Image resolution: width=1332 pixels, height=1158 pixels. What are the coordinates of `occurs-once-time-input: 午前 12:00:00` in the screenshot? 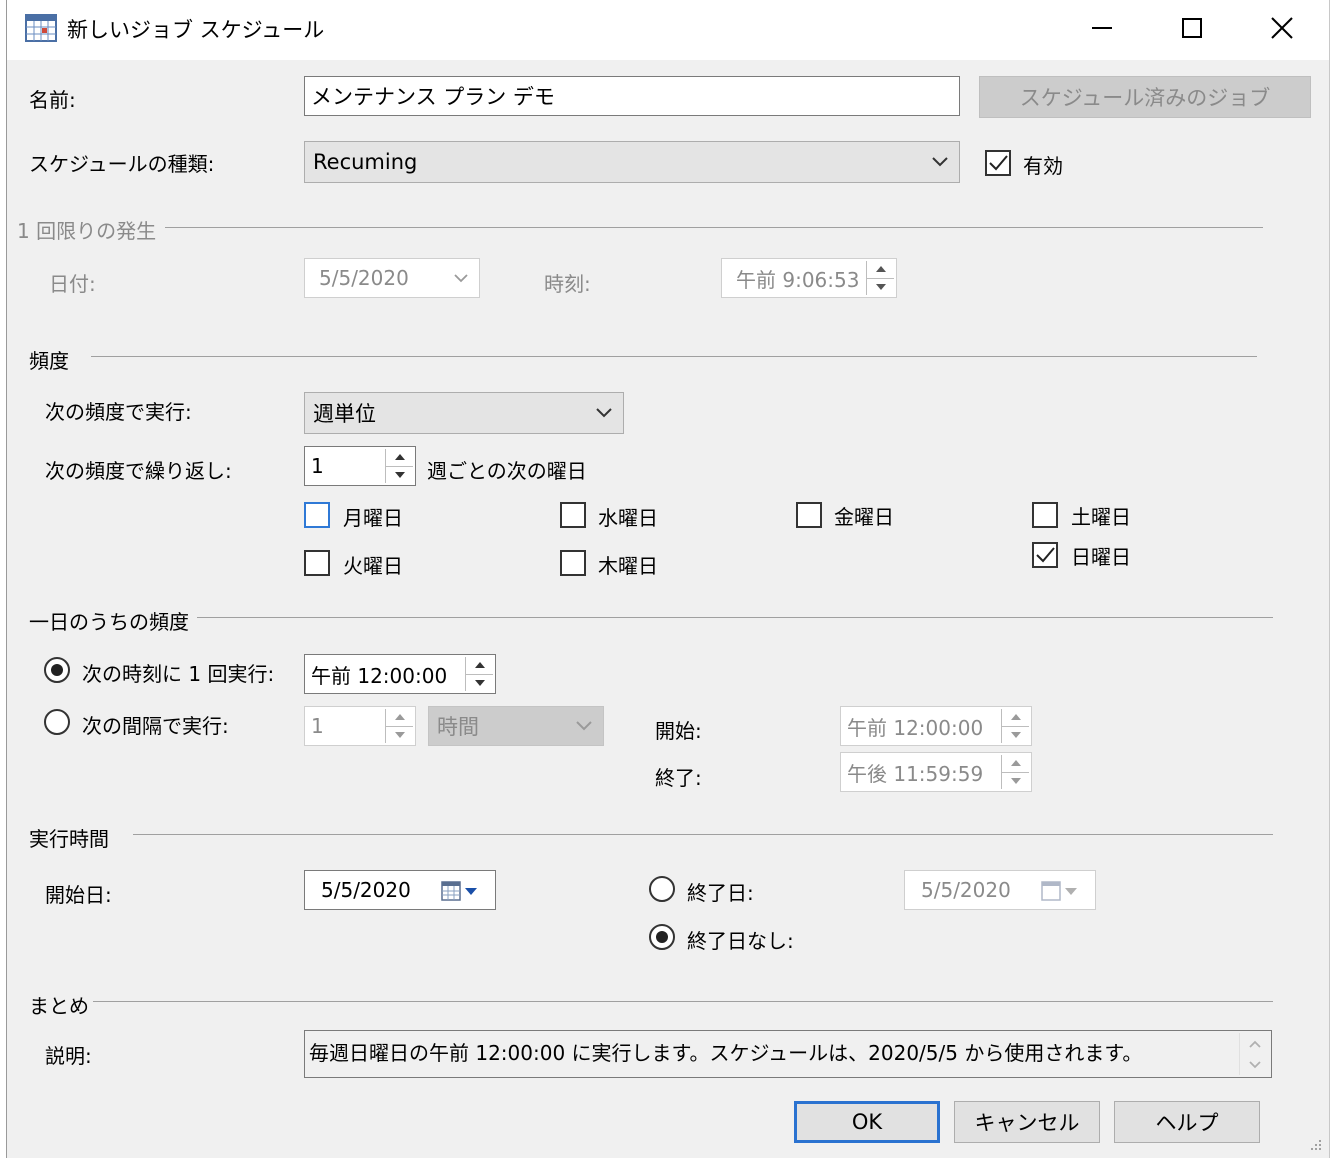 It's located at (400, 674).